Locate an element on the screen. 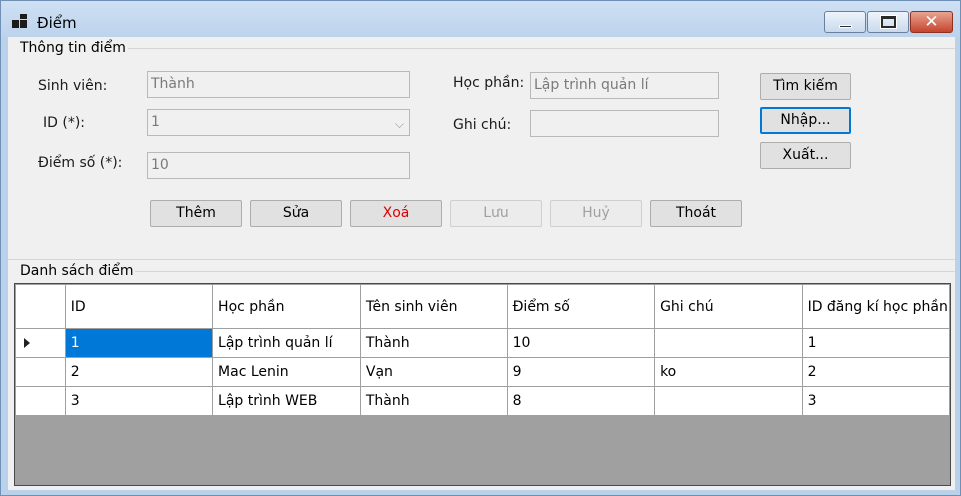  maximize-icon is located at coordinates (888, 22).